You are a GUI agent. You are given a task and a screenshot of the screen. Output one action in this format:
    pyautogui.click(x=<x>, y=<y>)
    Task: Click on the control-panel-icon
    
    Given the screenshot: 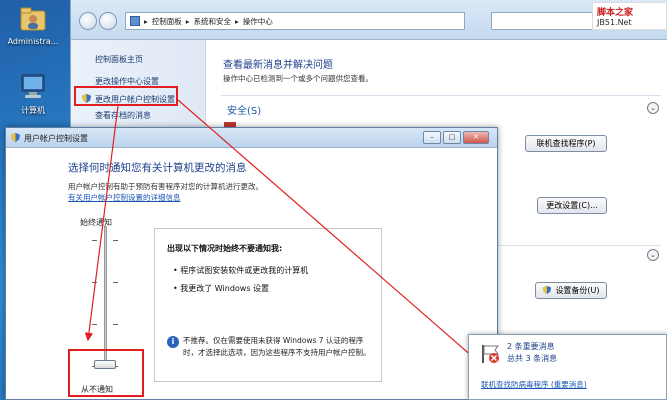 What is the action you would take?
    pyautogui.click(x=135, y=21)
    